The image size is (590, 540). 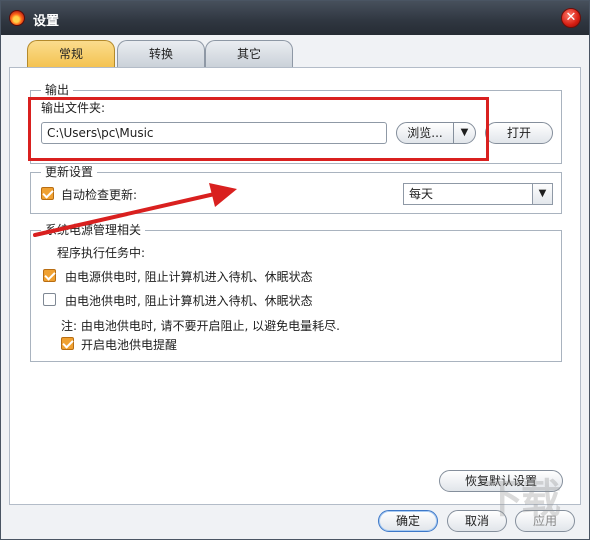 What do you see at coordinates (69, 172) in the screenshot?
I see `update-legend: 更新设置` at bounding box center [69, 172].